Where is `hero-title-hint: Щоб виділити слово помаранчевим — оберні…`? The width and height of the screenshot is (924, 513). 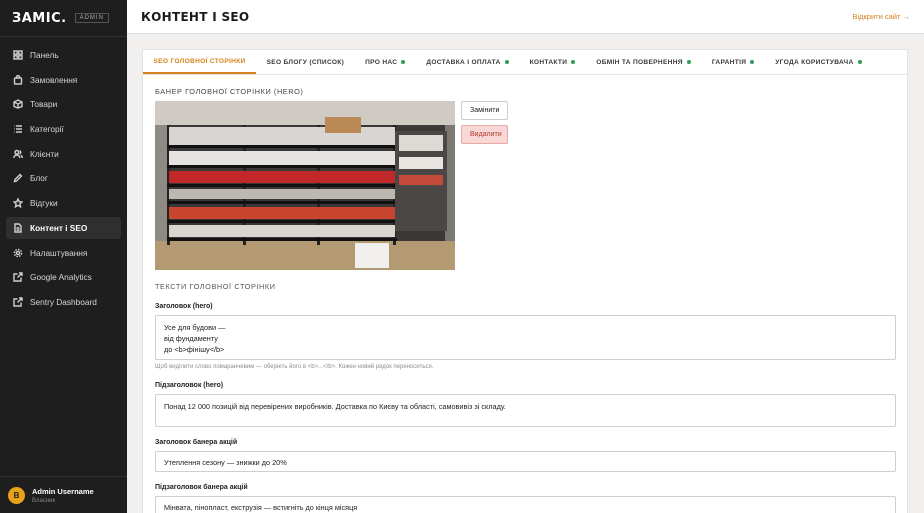
hero-title-hint: Щоб виділити слово помаранчевим — оберні… is located at coordinates (294, 367).